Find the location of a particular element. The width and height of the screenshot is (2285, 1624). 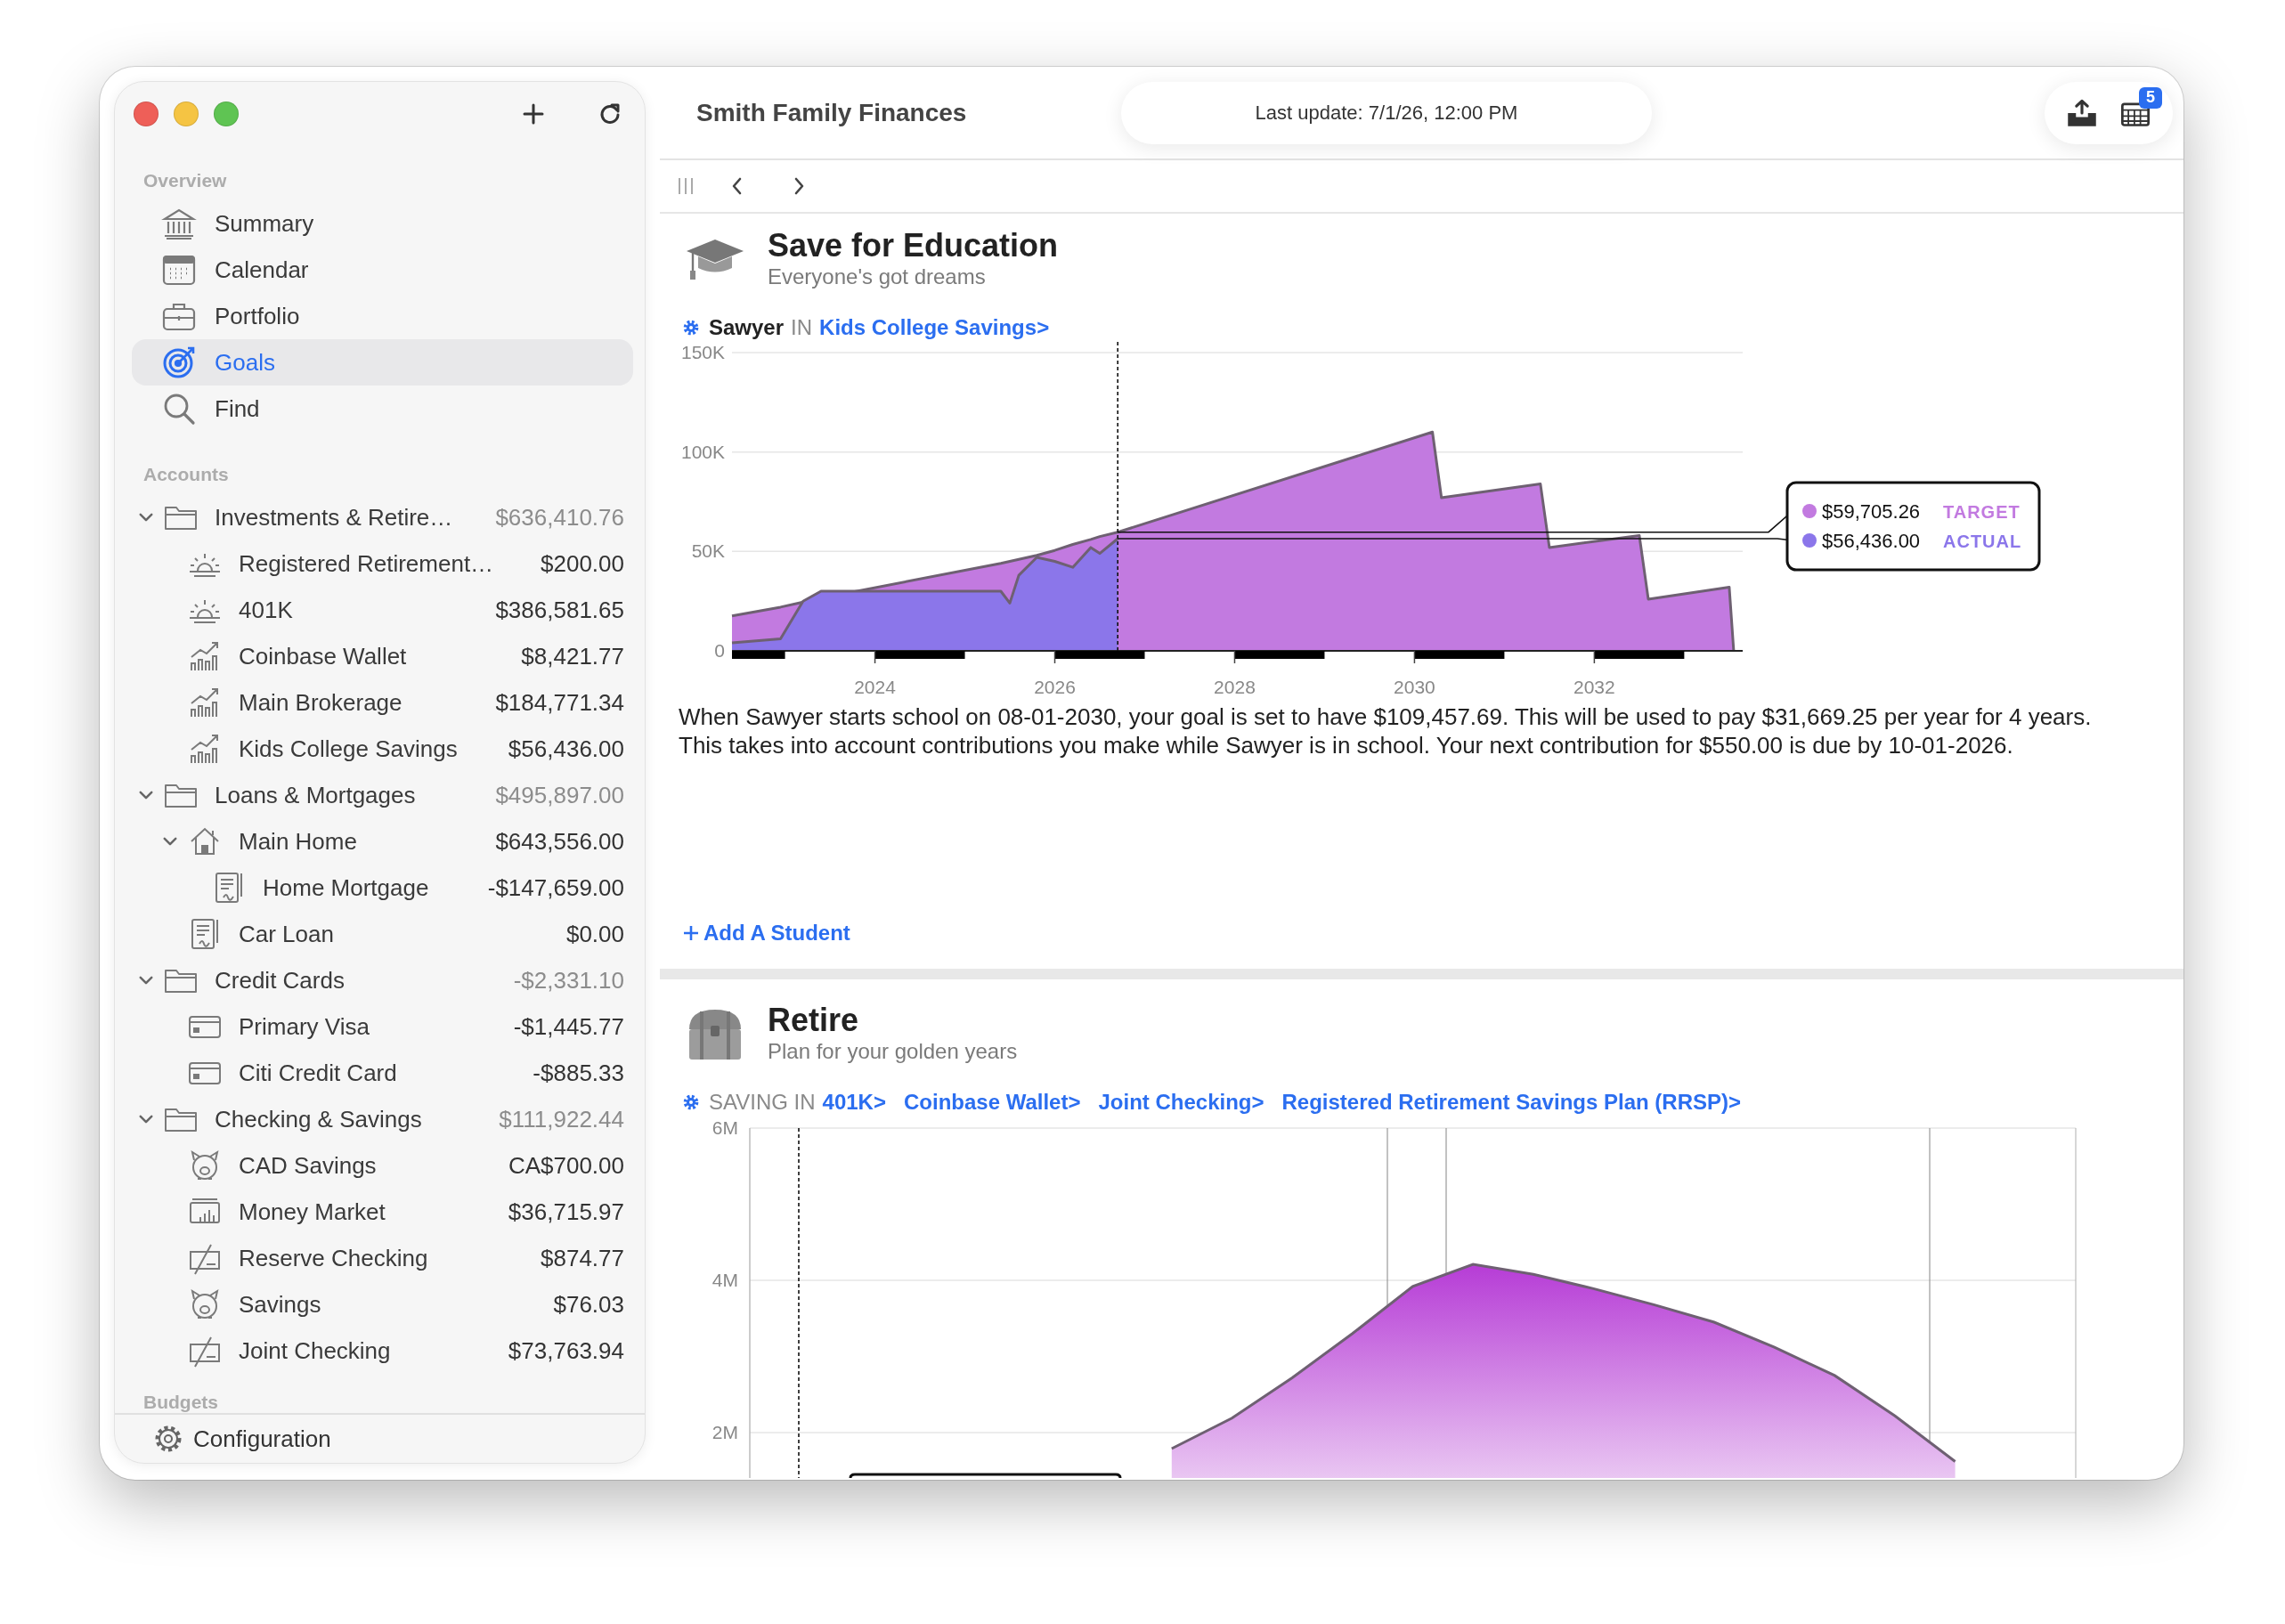

account-name: Money Market is located at coordinates (312, 1212).